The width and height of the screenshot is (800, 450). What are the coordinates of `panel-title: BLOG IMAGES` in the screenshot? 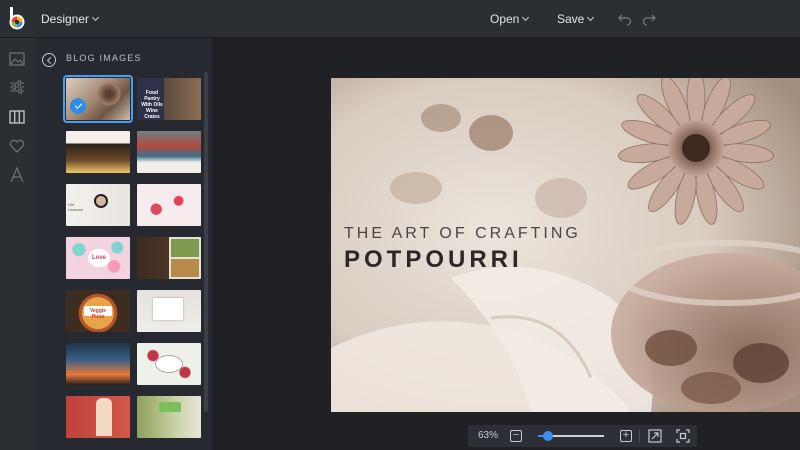 It's located at (104, 58).